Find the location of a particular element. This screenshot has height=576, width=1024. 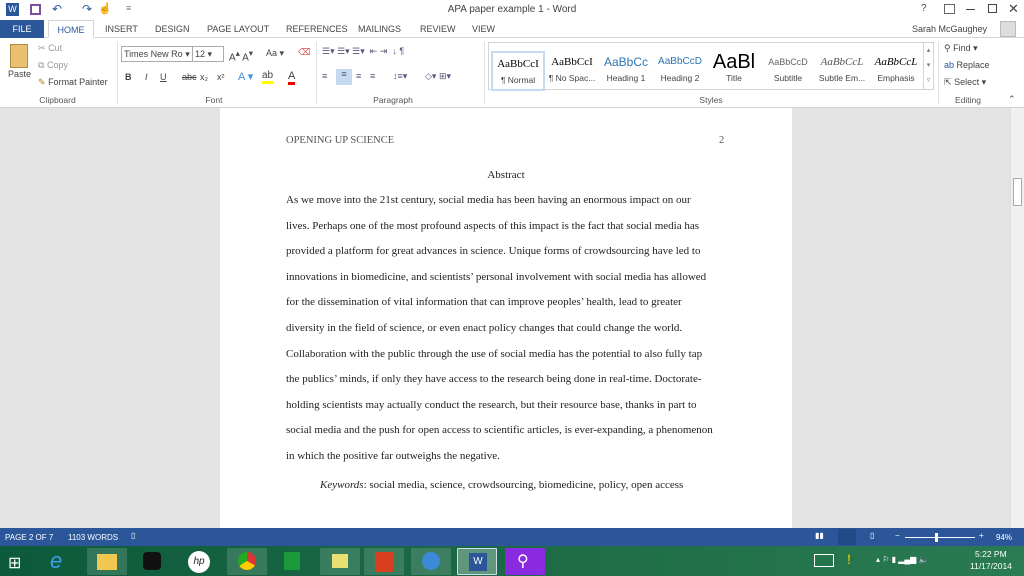

align-center-icon: ≡ is located at coordinates (344, 77).